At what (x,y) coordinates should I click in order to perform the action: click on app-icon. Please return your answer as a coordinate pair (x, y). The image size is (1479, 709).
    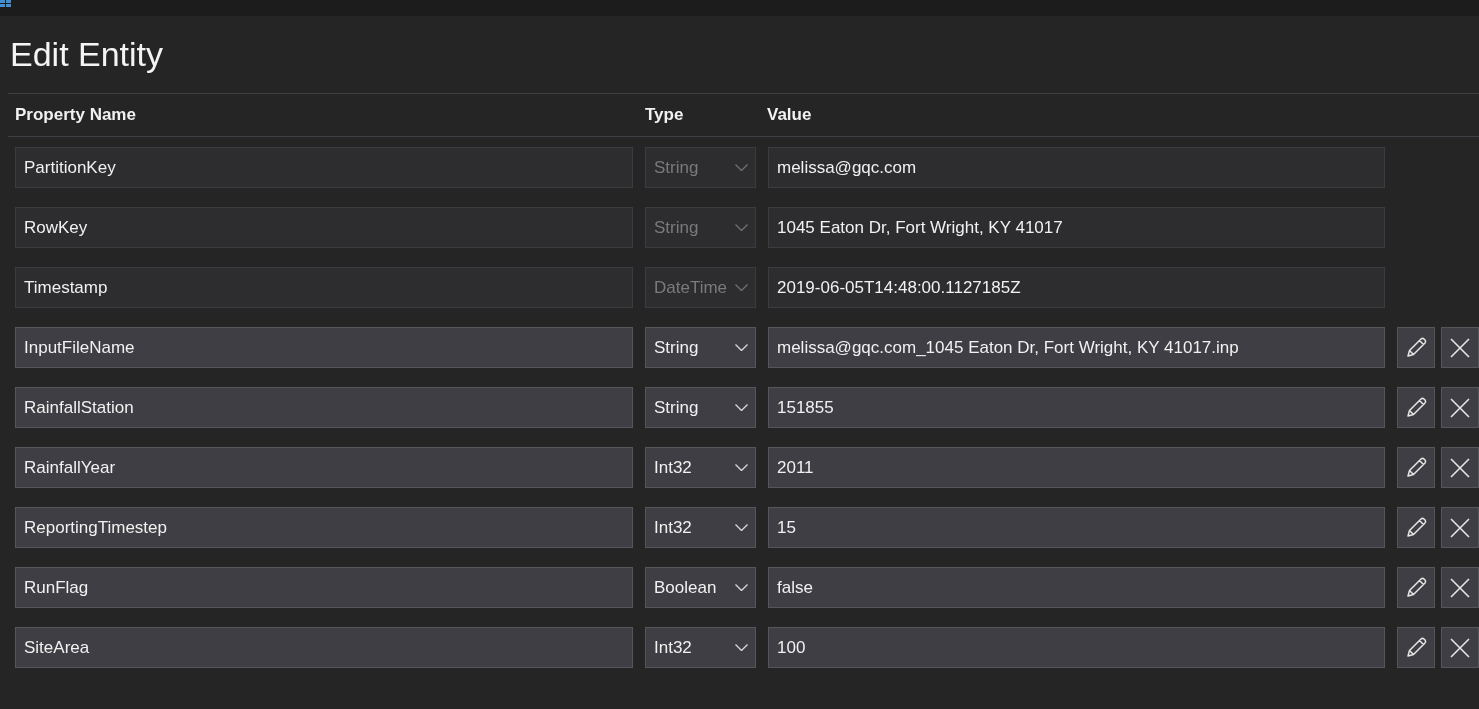
    Looking at the image, I should click on (6, 4).